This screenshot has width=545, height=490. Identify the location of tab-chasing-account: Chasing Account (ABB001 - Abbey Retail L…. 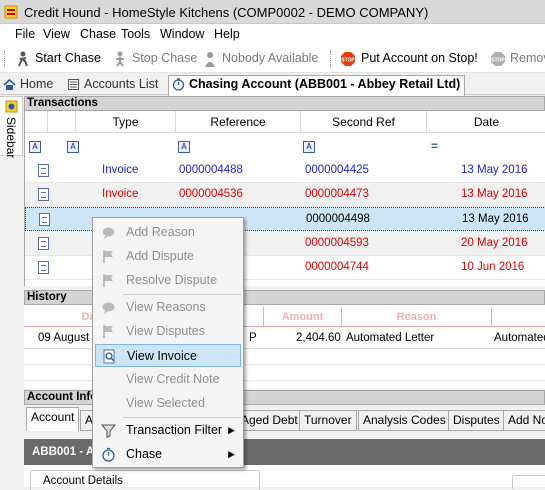
(317, 85).